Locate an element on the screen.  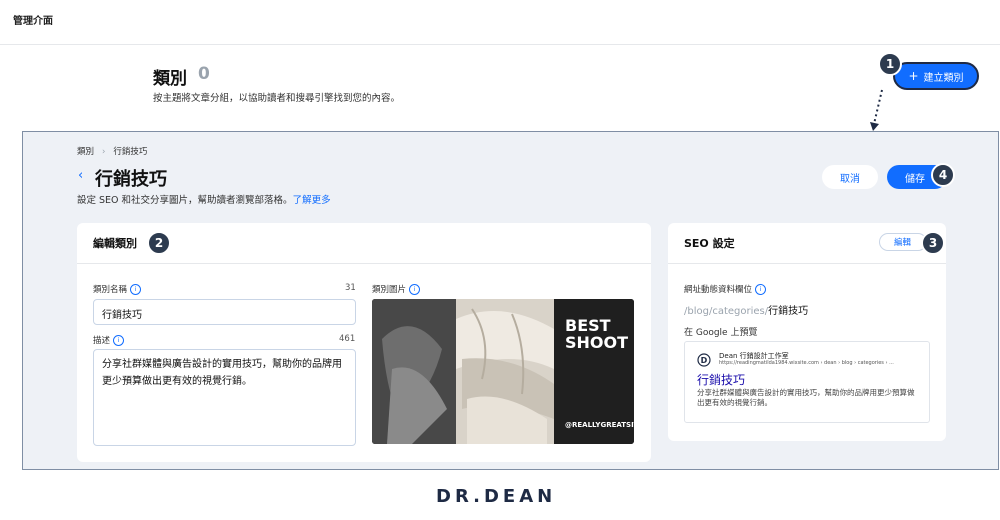
create-category-label: 建立類別 is located at coordinates (943, 78).